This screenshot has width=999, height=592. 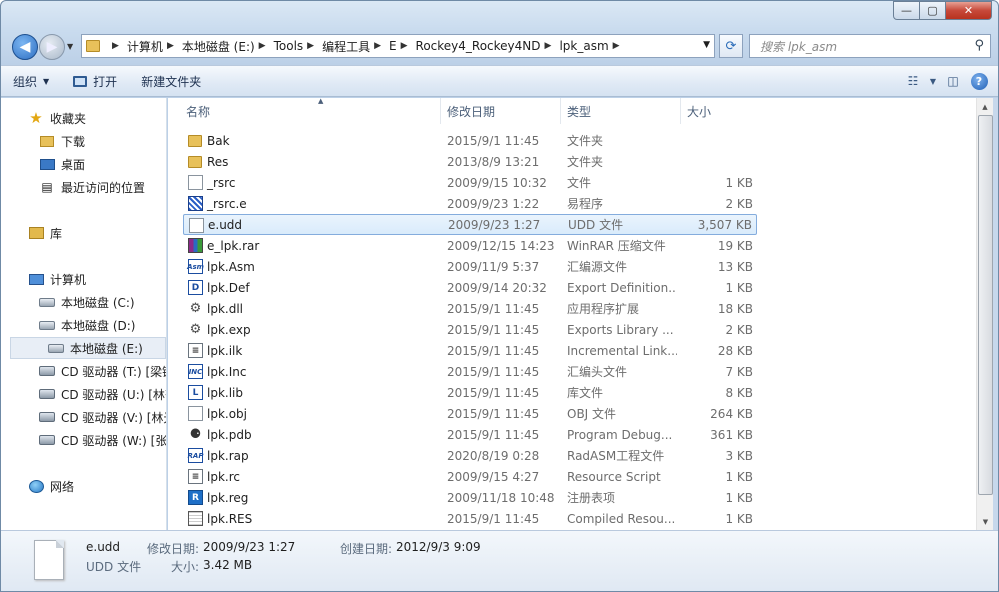 What do you see at coordinates (321, 101) in the screenshot?
I see `sort-ascending-icon: ▲` at bounding box center [321, 101].